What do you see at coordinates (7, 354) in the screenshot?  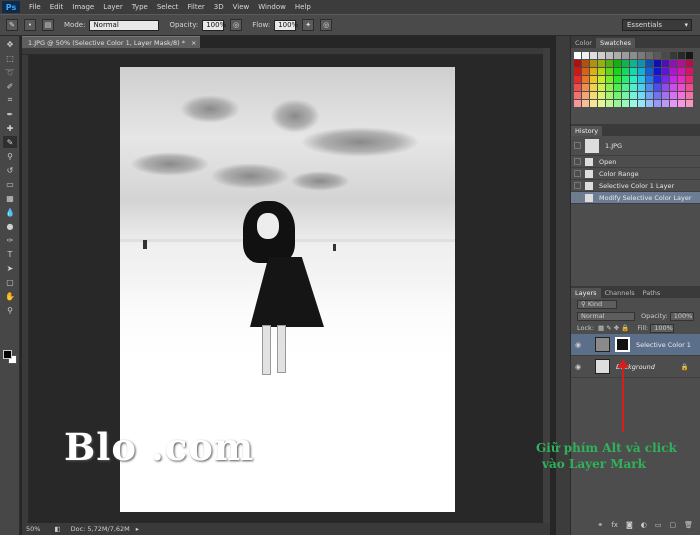 I see `foreground-color` at bounding box center [7, 354].